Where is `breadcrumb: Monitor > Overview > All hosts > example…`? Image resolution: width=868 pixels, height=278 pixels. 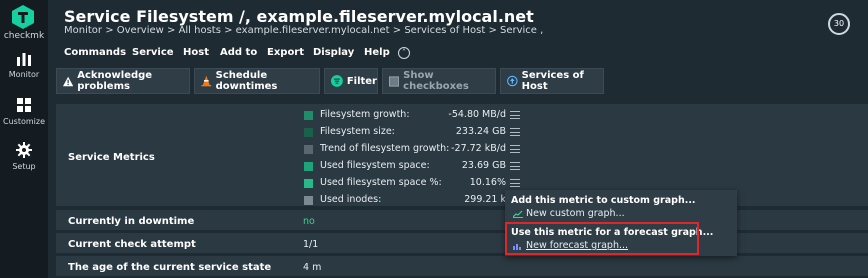
breadcrumb: Monitor > Overview > All hosts > example… is located at coordinates (303, 30).